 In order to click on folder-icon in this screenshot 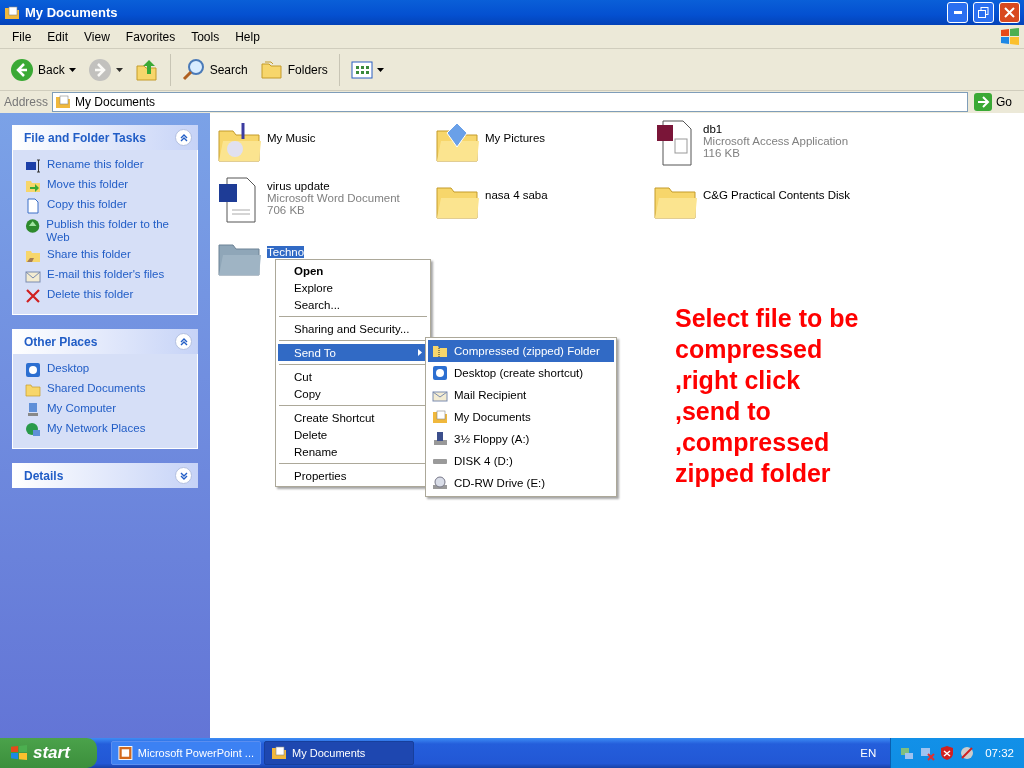, I will do `click(33, 390)`.